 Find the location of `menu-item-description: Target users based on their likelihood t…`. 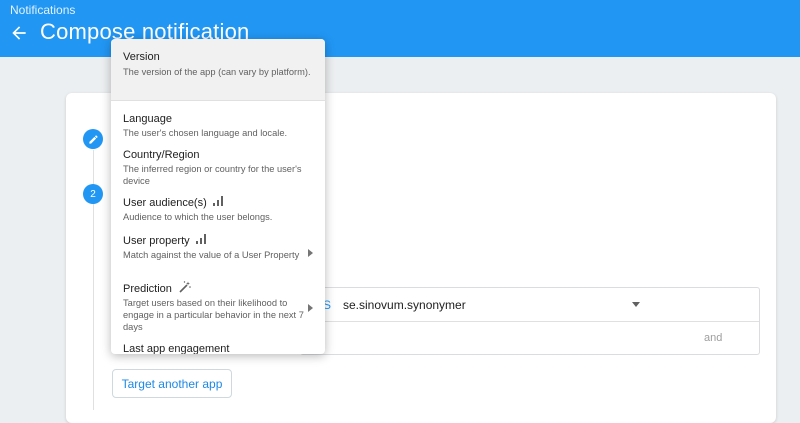

menu-item-description: Target users based on their likelihood t… is located at coordinates (213, 315).